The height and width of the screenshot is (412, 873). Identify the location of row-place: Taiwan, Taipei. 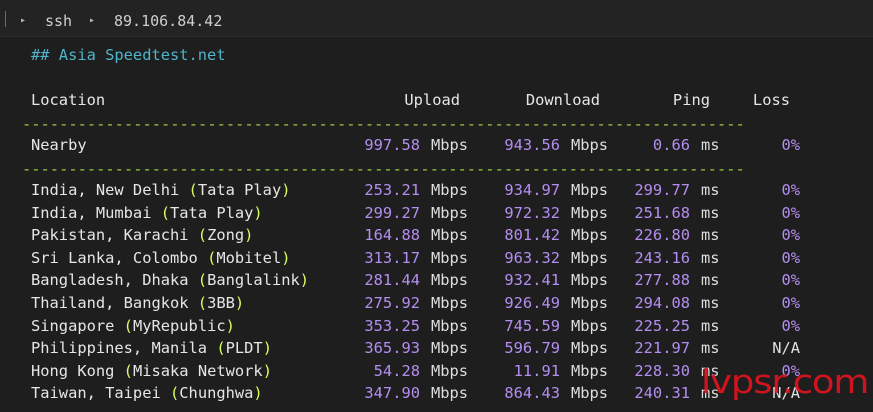
(100, 393).